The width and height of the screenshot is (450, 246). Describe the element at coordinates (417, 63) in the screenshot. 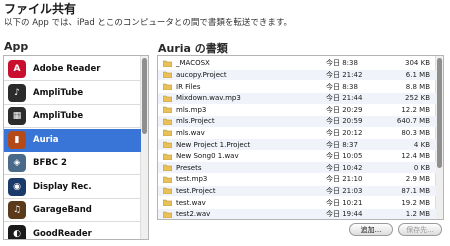

I see `document-size: 304 KB` at that location.